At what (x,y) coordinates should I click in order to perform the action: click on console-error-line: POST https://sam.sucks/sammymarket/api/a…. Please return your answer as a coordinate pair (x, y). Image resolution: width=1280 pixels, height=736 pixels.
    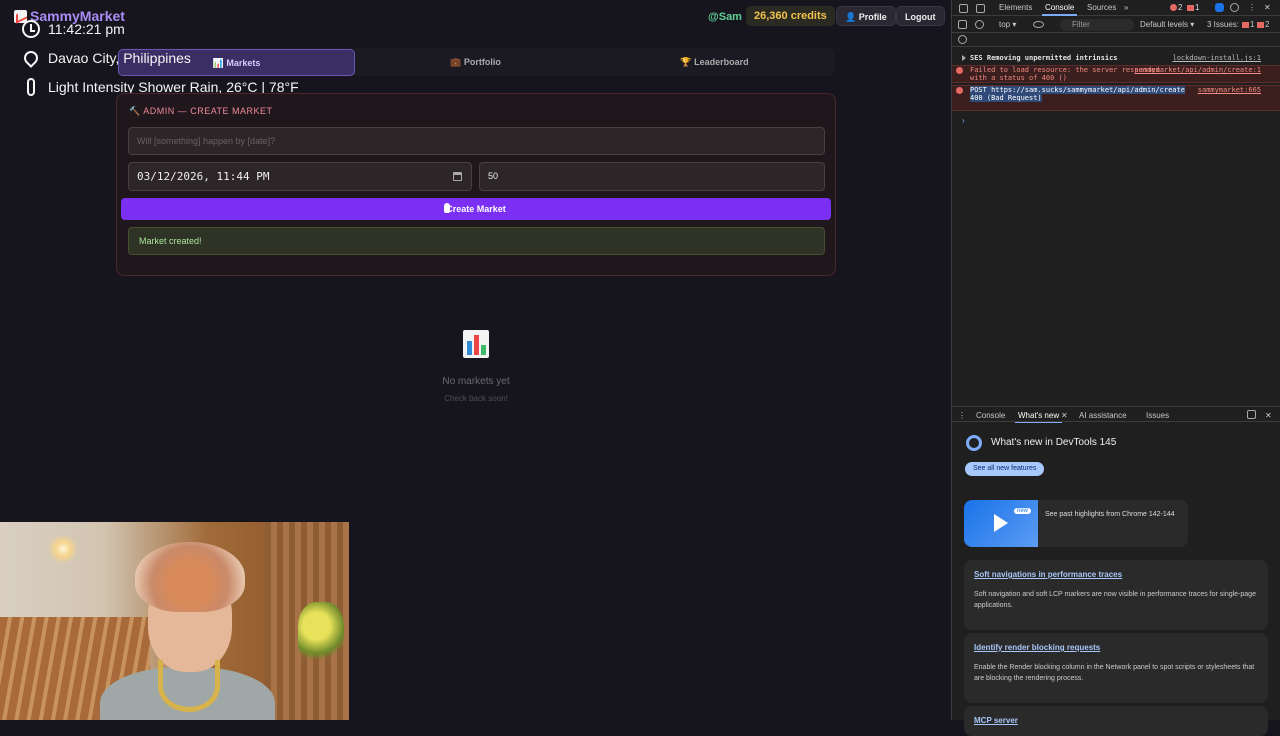
    Looking at the image, I should click on (1116, 98).